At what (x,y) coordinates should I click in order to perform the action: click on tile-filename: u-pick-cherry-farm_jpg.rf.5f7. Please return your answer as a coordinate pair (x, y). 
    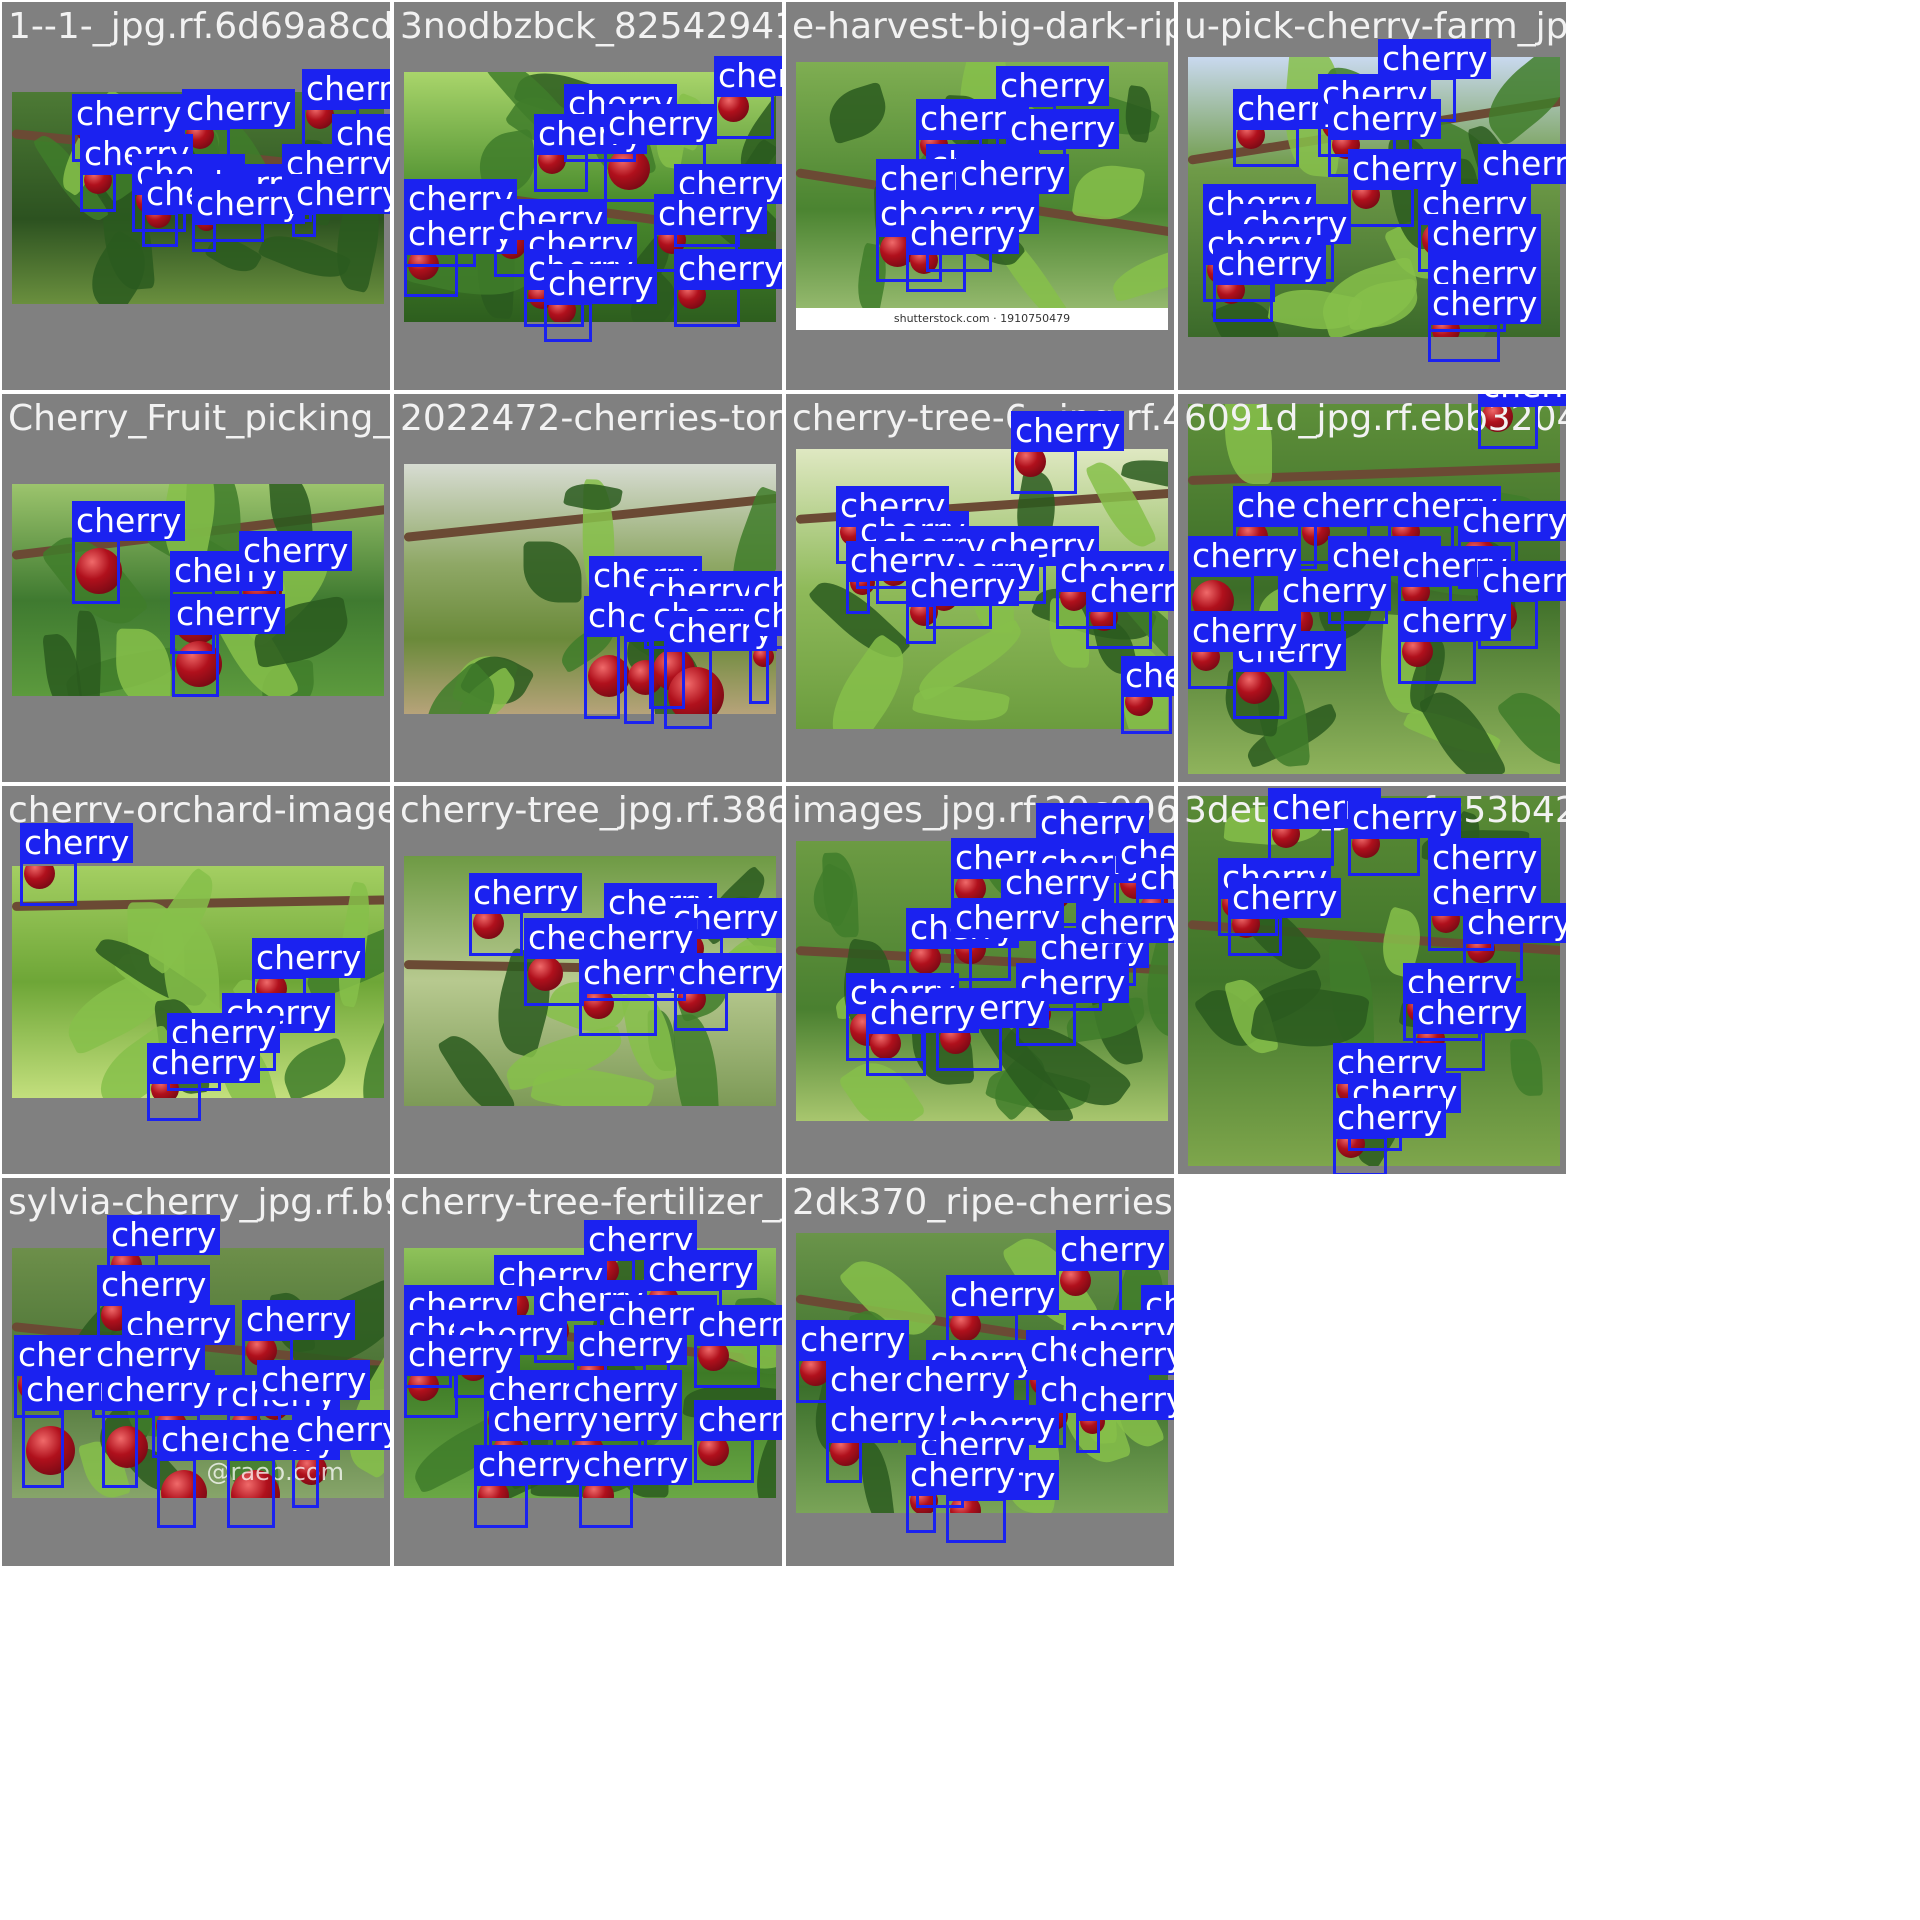
    Looking at the image, I should click on (1375, 26).